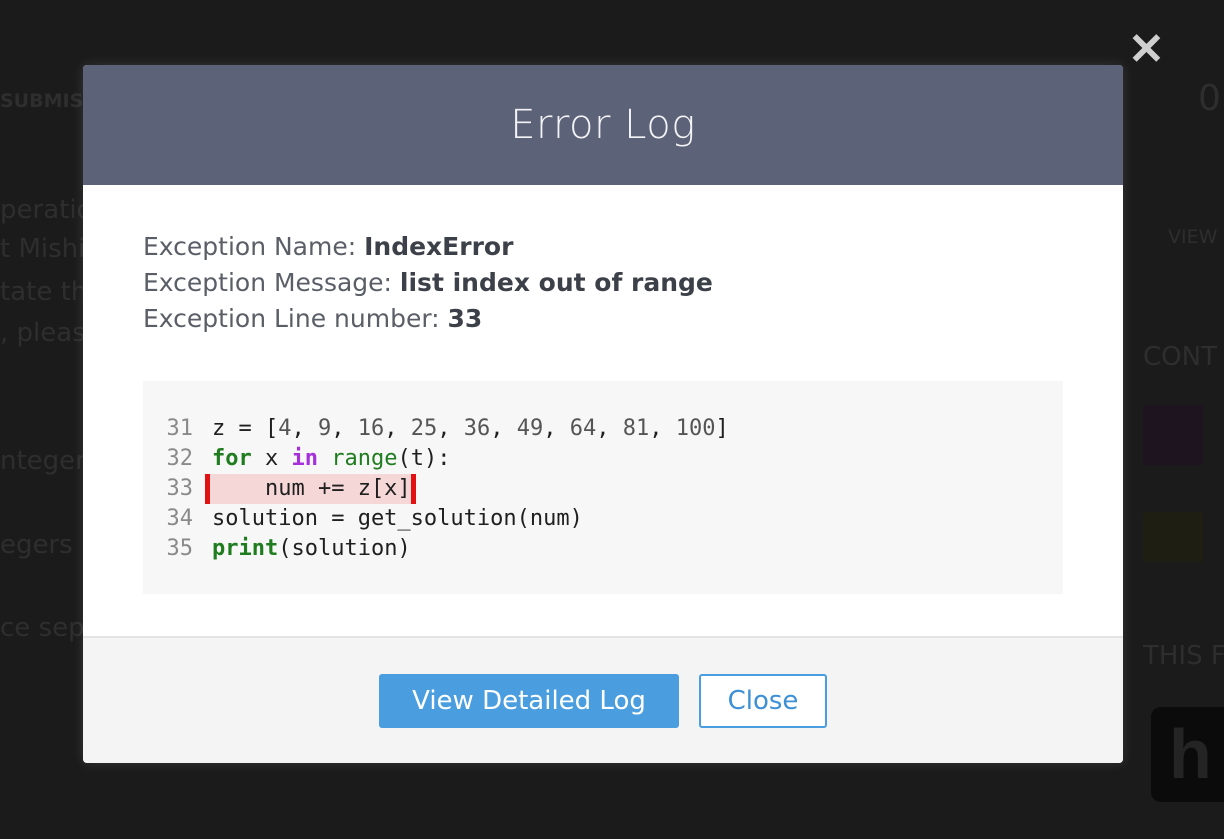  I want to click on line-number: 31, so click(180, 428).